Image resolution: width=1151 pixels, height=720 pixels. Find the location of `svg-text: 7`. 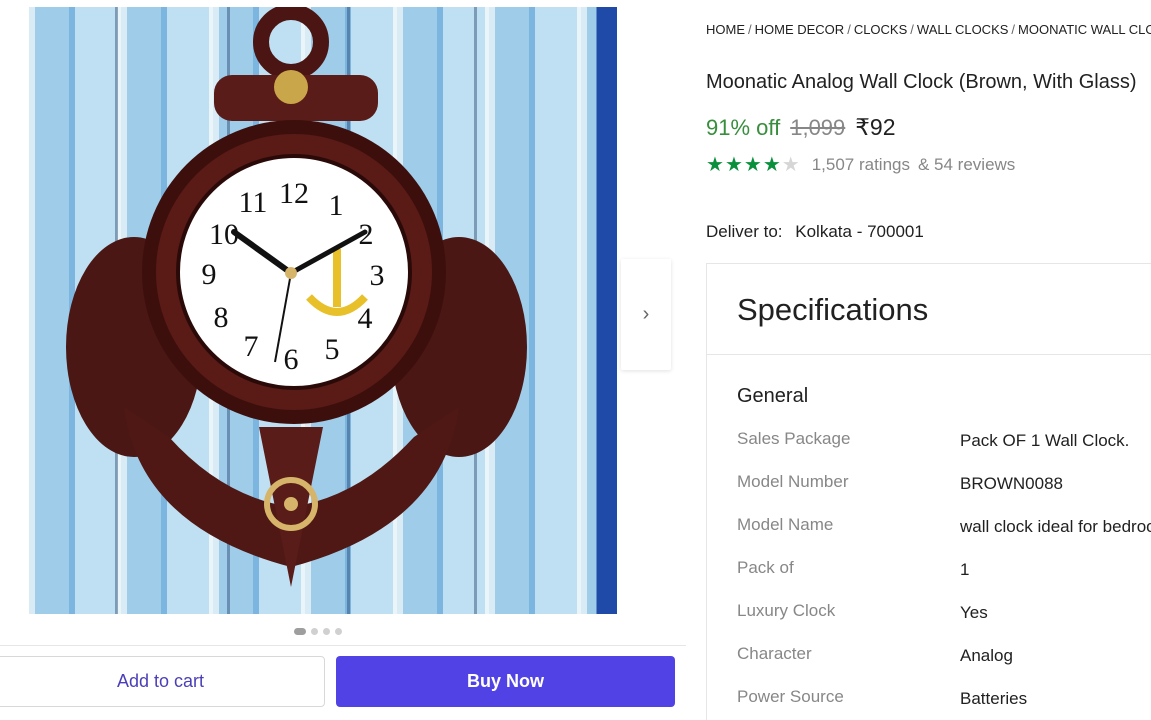

svg-text: 7 is located at coordinates (251, 346).